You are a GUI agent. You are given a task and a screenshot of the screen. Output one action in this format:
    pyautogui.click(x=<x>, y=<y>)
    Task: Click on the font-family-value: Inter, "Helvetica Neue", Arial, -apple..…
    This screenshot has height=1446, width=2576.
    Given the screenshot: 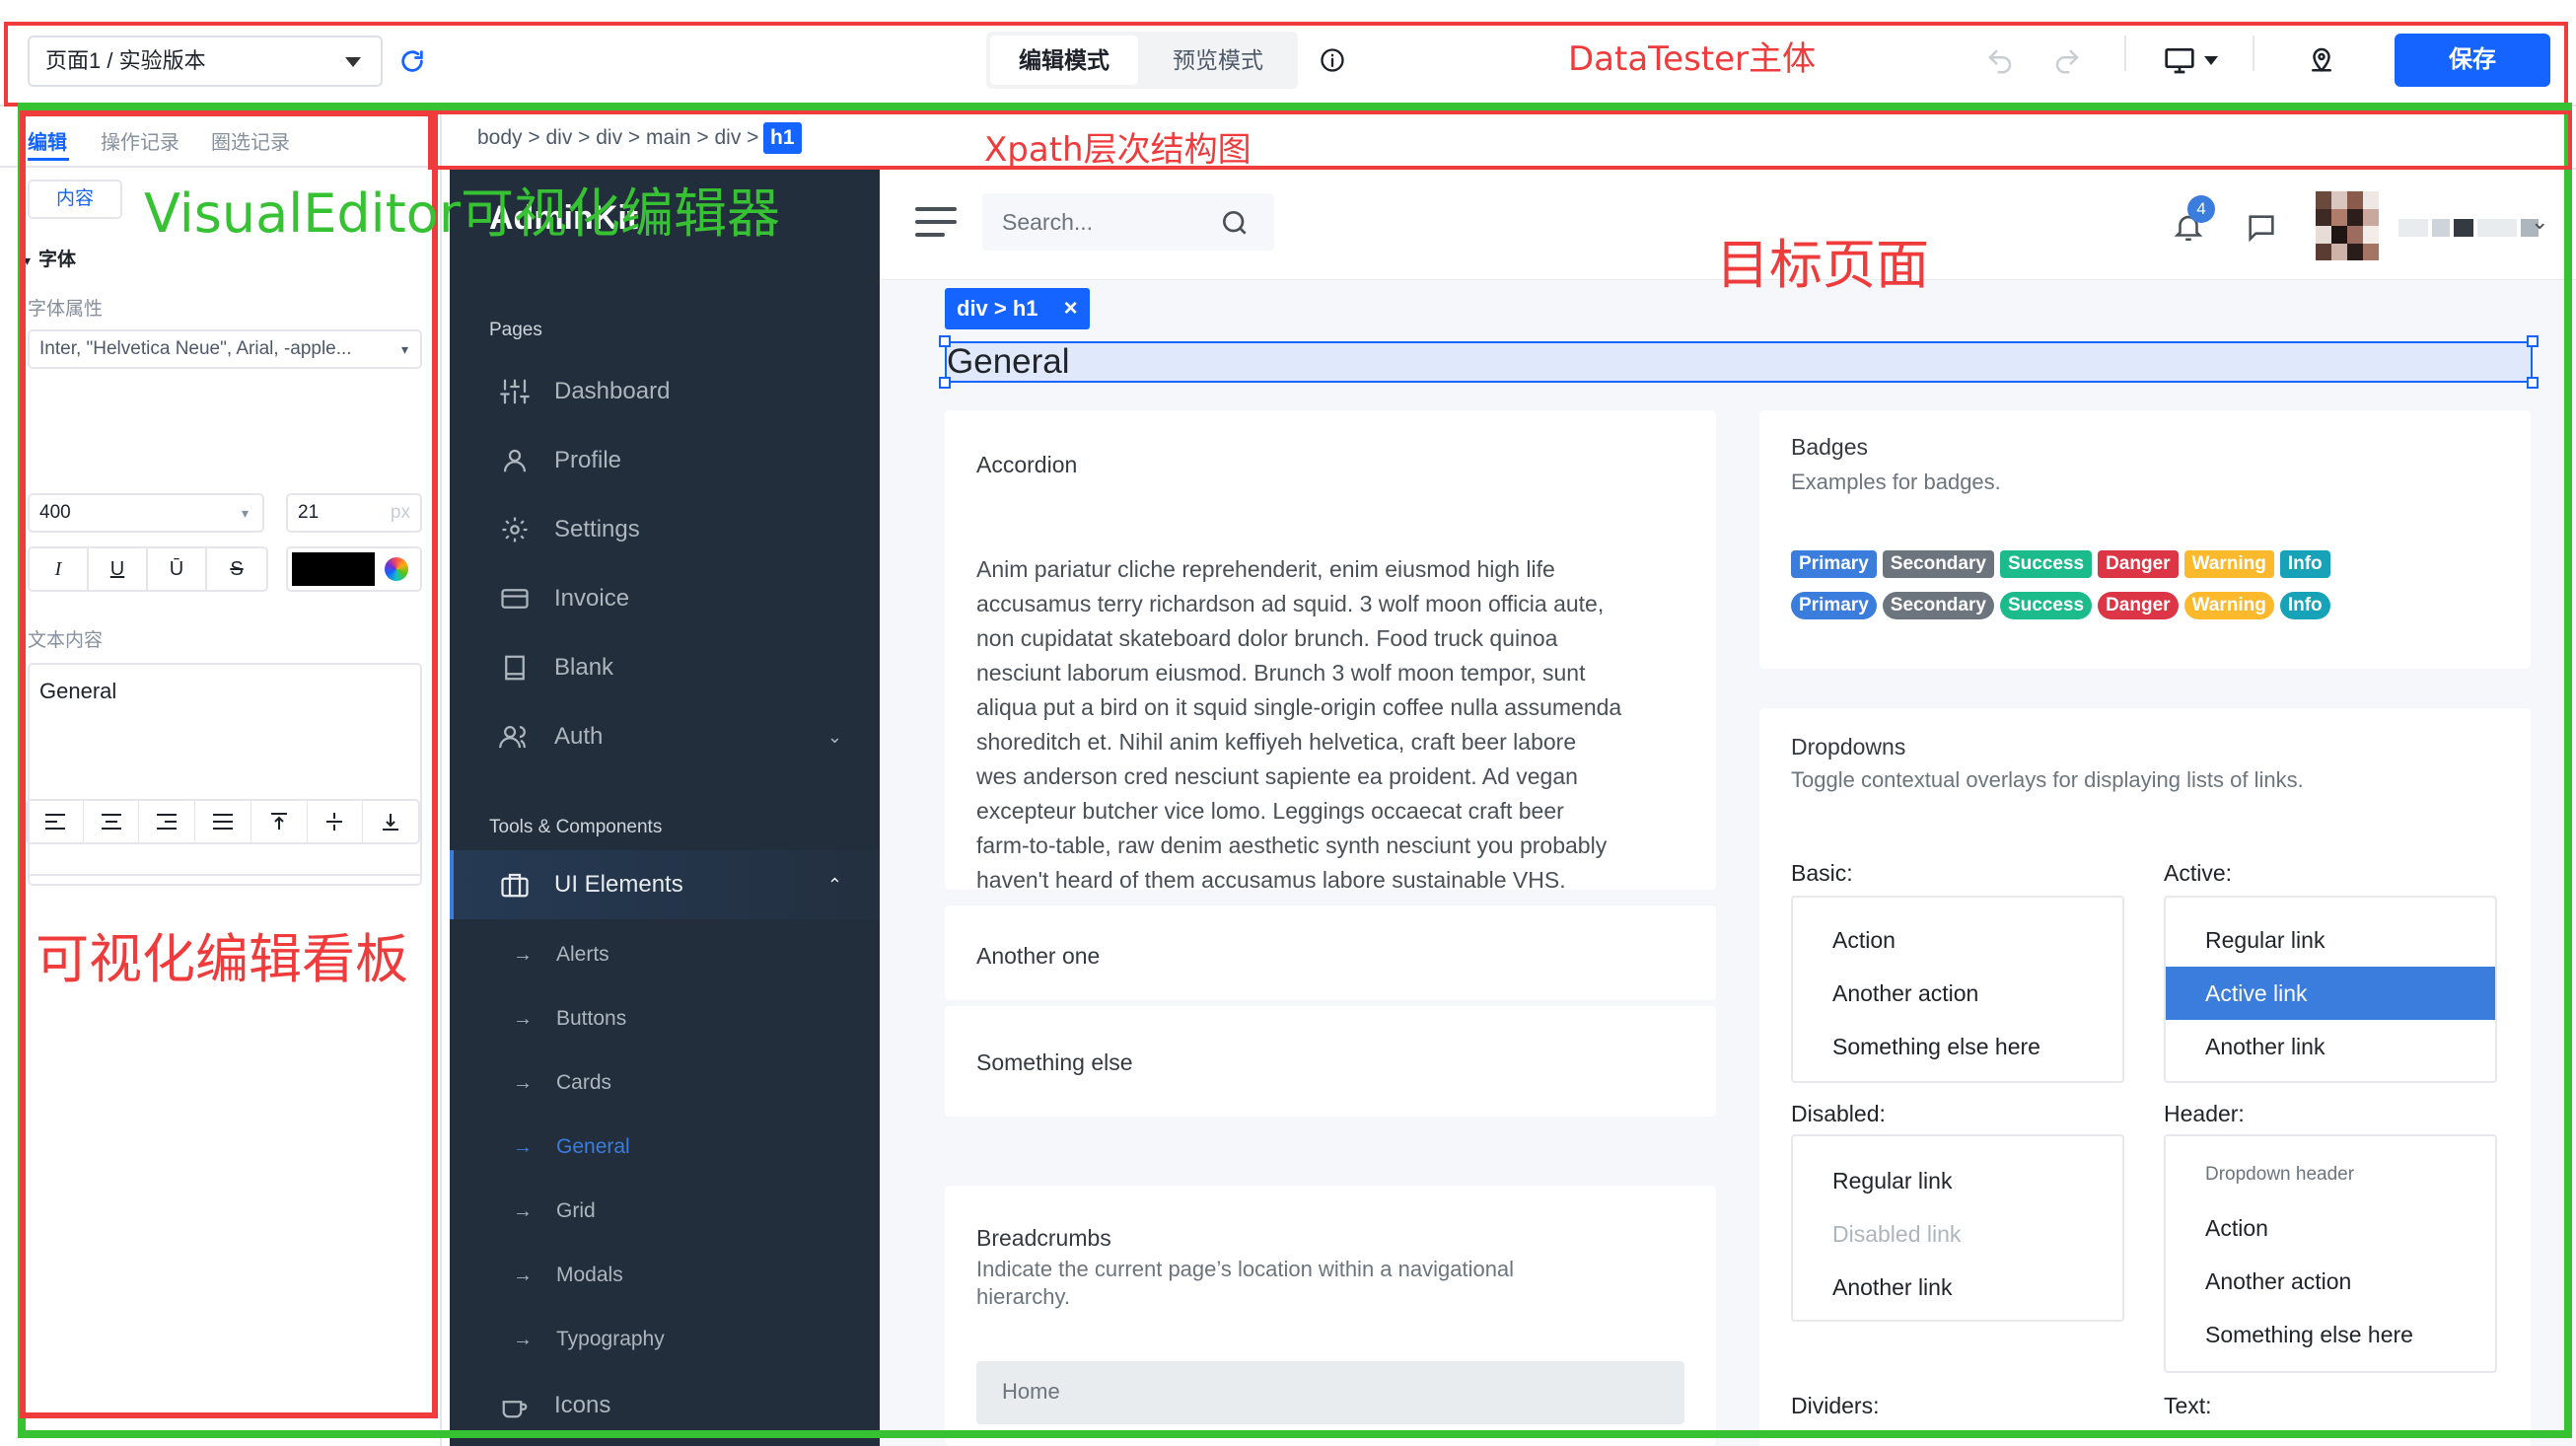 What is the action you would take?
    pyautogui.click(x=195, y=348)
    